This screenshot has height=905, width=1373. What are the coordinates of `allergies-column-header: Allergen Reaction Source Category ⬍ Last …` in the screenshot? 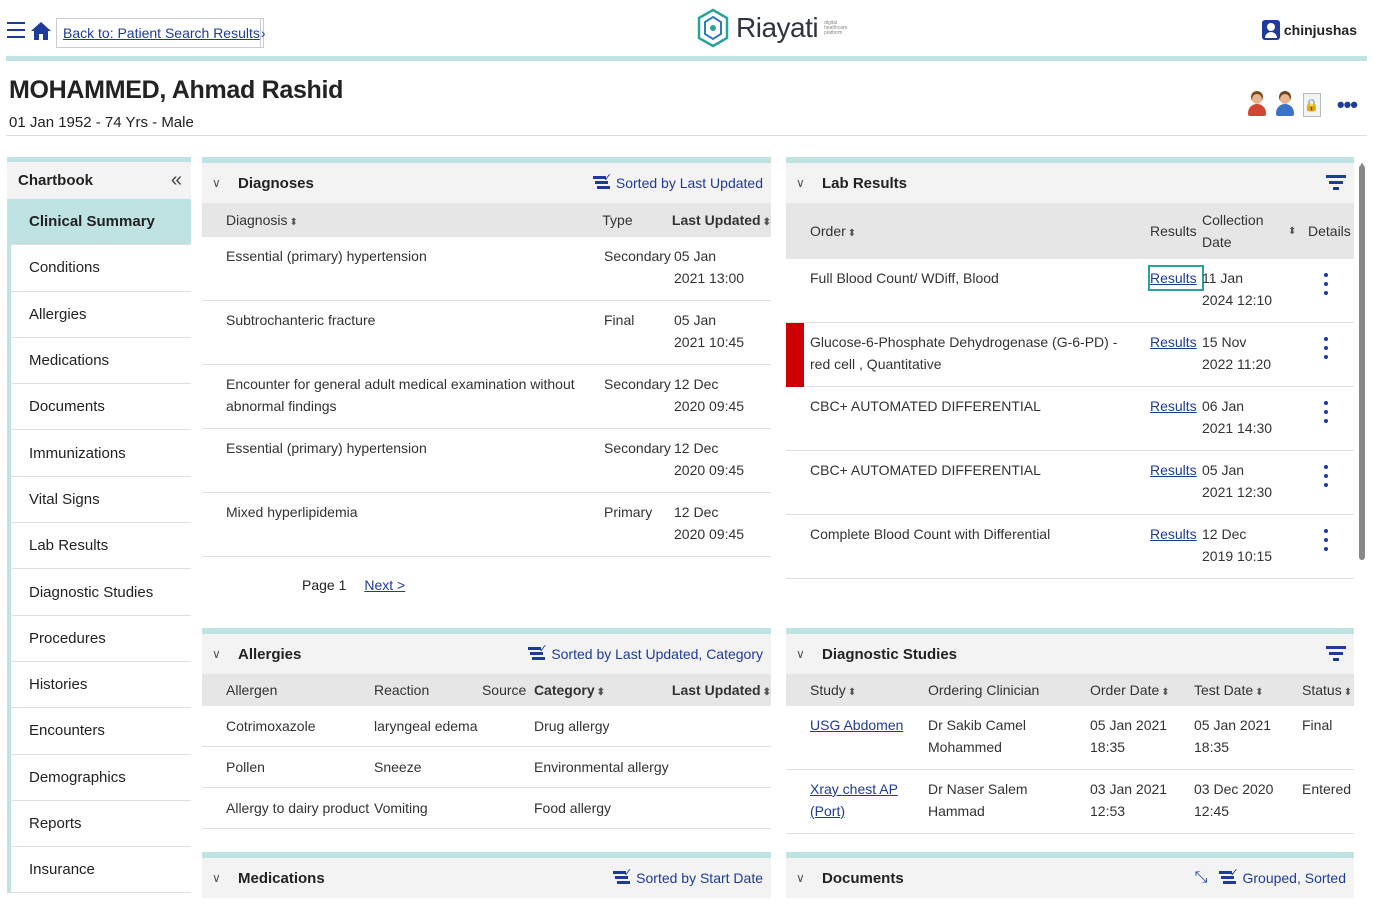 It's located at (486, 690).